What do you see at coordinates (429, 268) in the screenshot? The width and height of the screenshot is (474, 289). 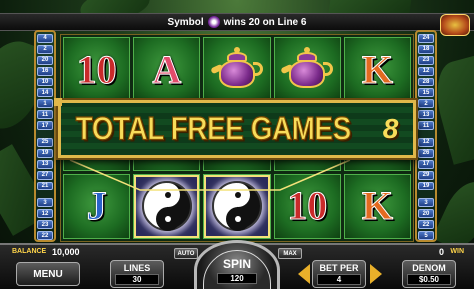 I see `denom-label: DENOM` at bounding box center [429, 268].